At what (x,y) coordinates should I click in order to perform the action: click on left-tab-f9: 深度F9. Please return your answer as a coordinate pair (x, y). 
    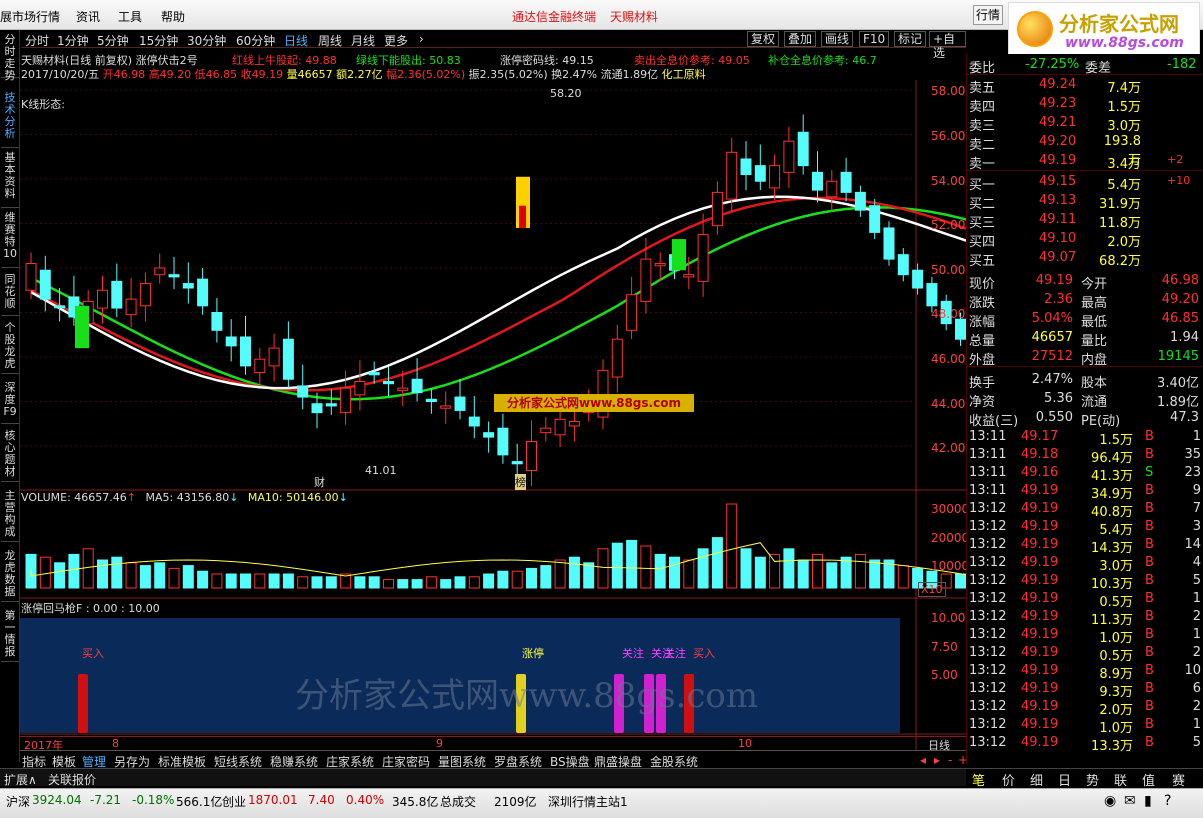
    Looking at the image, I should click on (10, 403).